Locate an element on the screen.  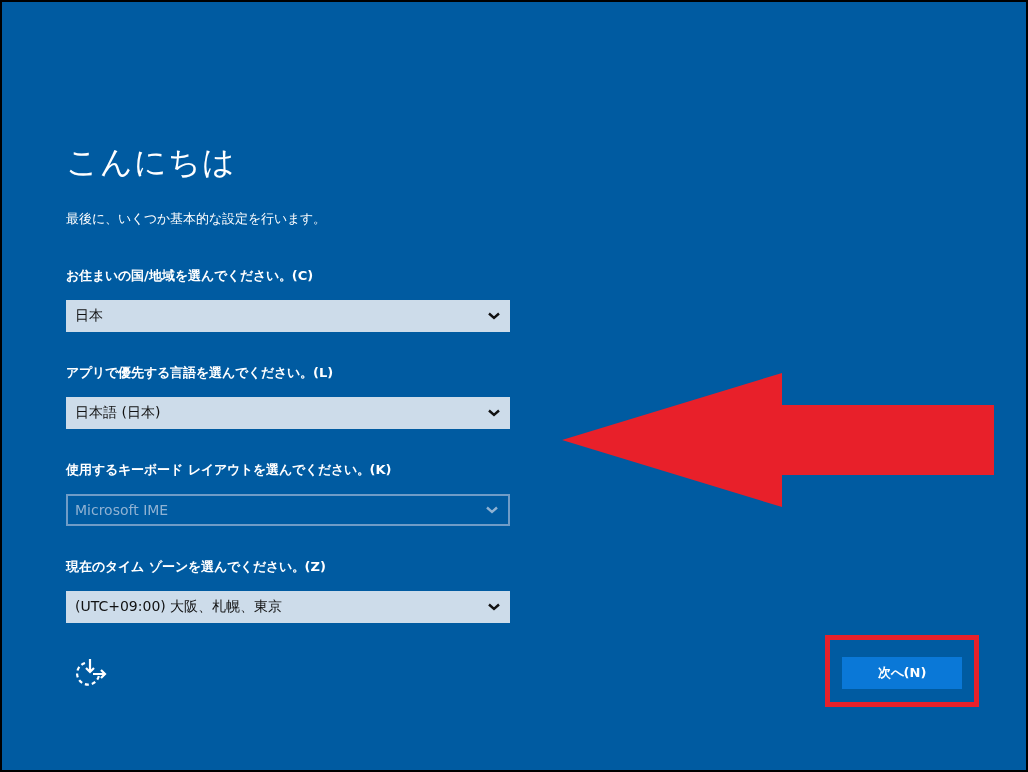
field-label: 使用するキーボード レイアウトを選んでください。(K) is located at coordinates (229, 470).